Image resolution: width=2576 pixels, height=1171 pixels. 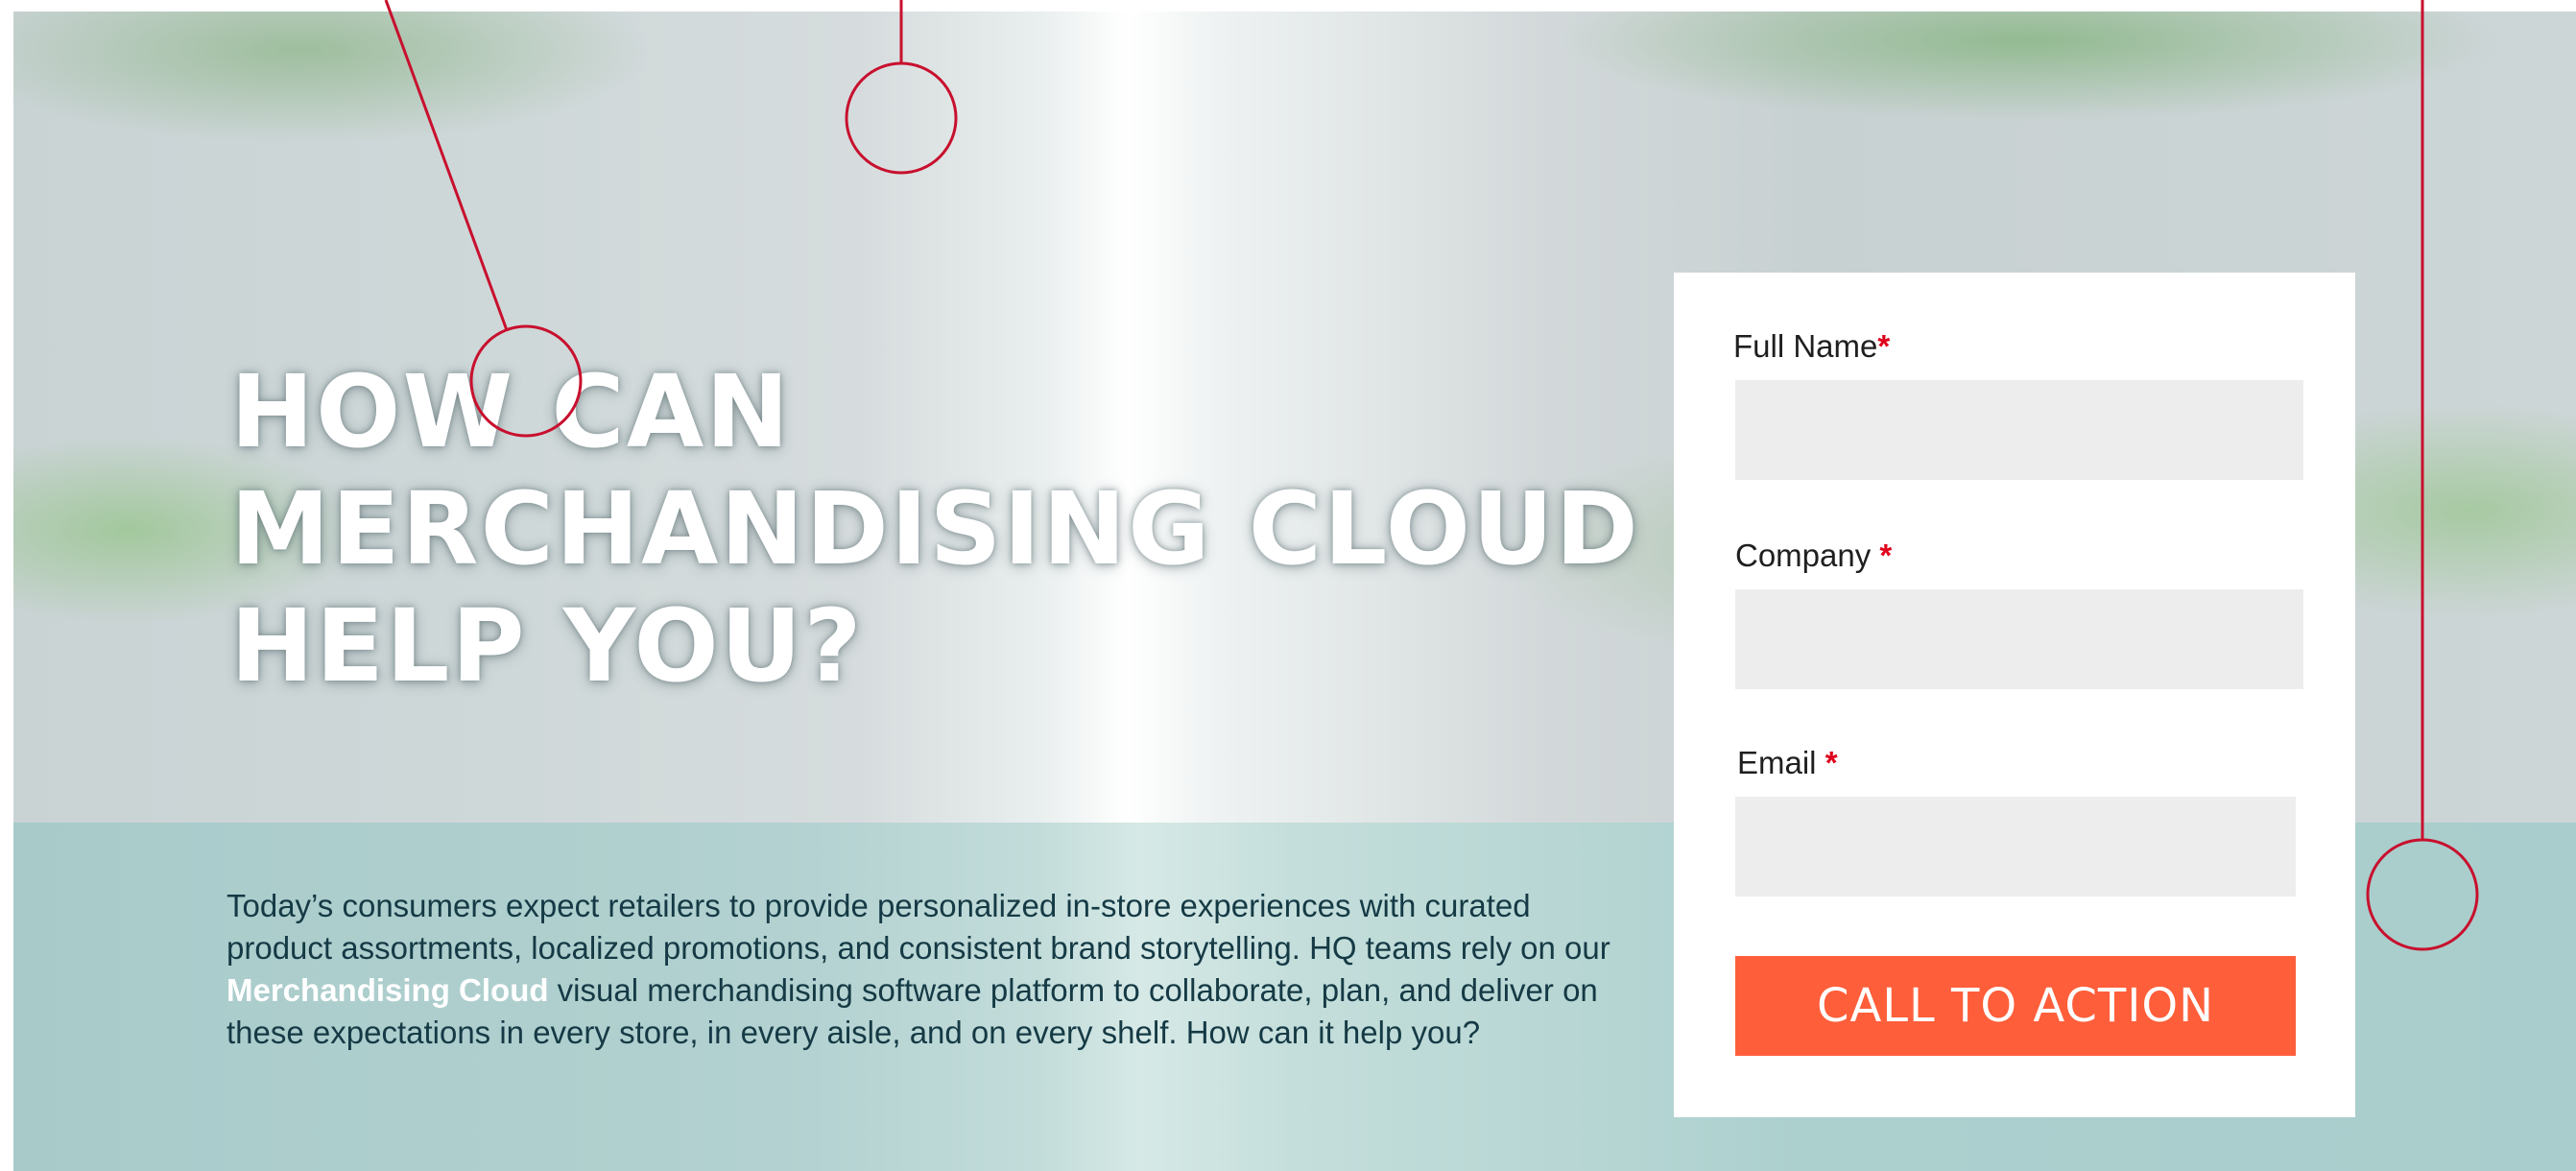 What do you see at coordinates (1886, 556) in the screenshot?
I see `company-required-marker: *` at bounding box center [1886, 556].